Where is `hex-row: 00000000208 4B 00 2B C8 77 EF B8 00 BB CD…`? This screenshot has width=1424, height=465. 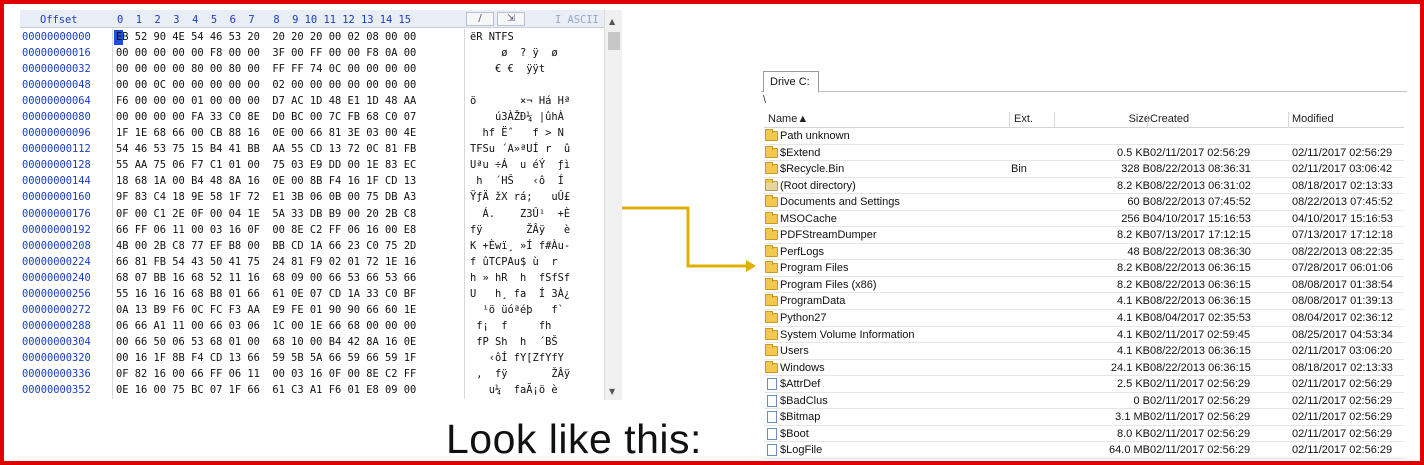 hex-row: 00000000208 4B 00 2B C8 77 EF B8 00 BB CD… is located at coordinates (312, 246).